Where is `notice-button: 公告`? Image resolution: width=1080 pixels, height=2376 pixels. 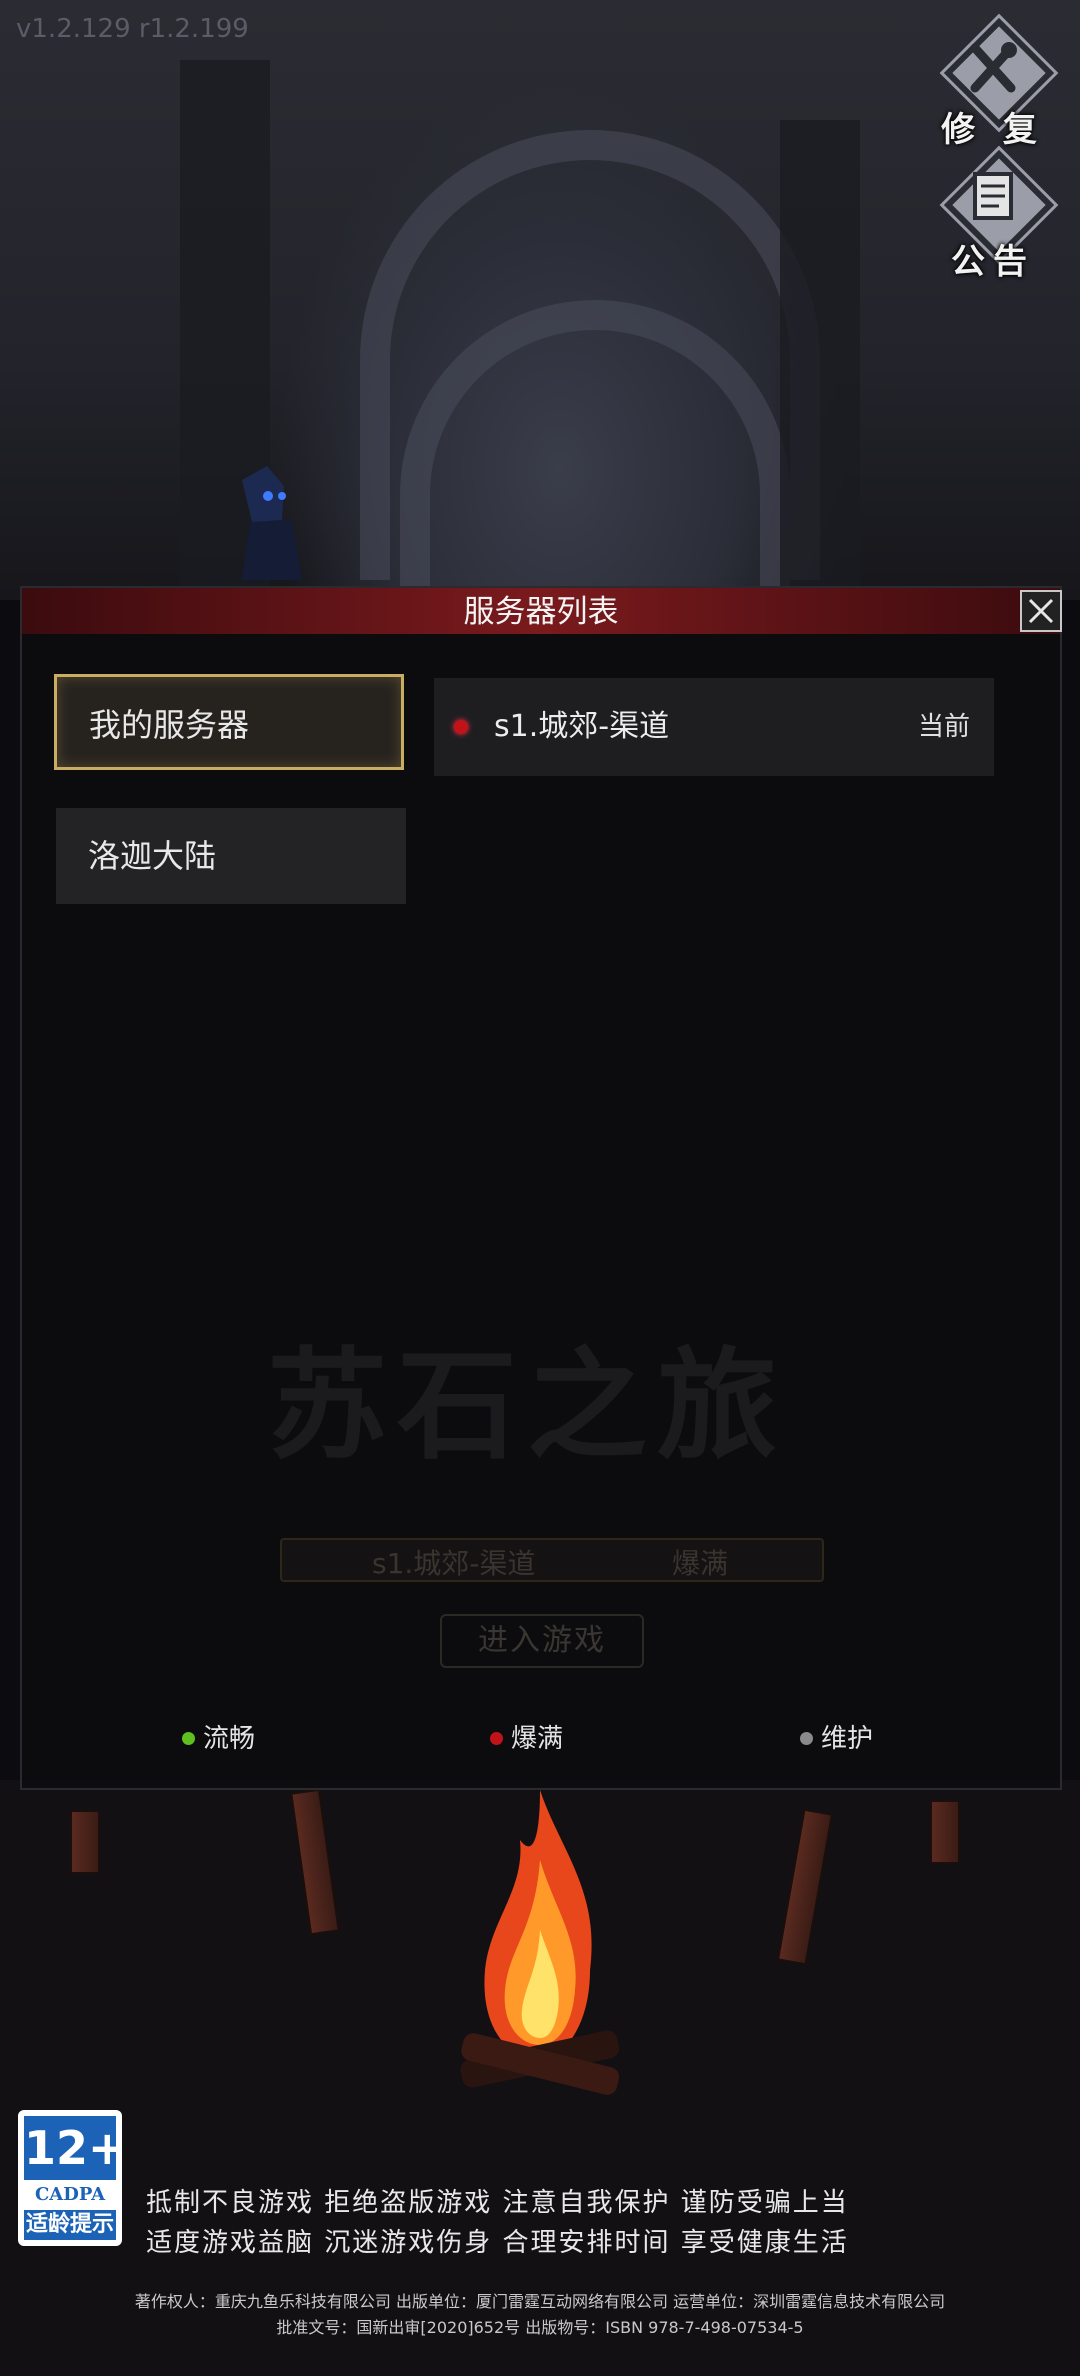 notice-button: 公告 is located at coordinates (996, 215).